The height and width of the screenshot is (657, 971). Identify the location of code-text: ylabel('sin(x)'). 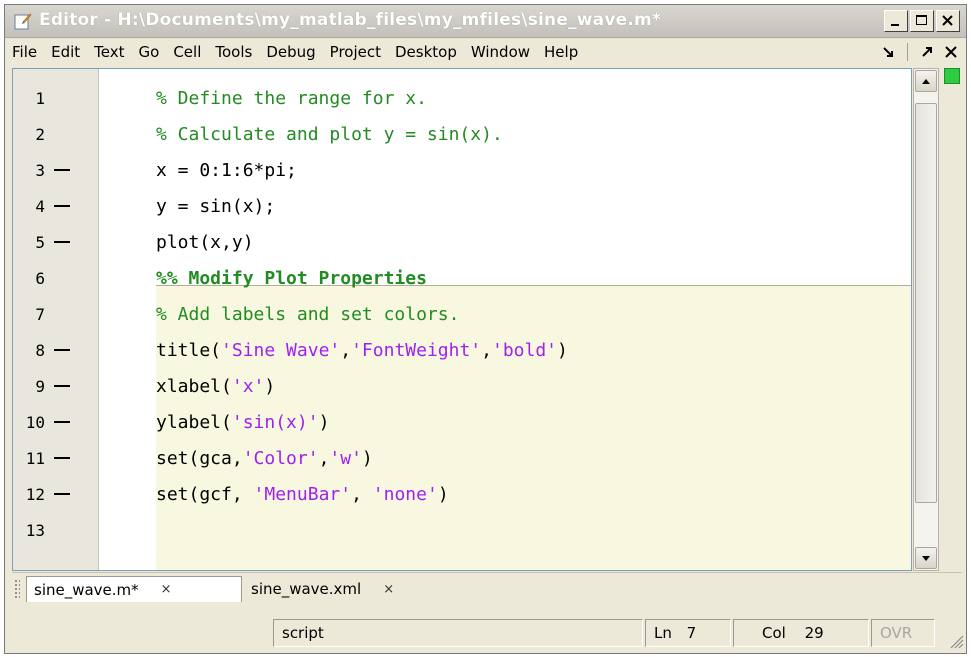
(242, 422).